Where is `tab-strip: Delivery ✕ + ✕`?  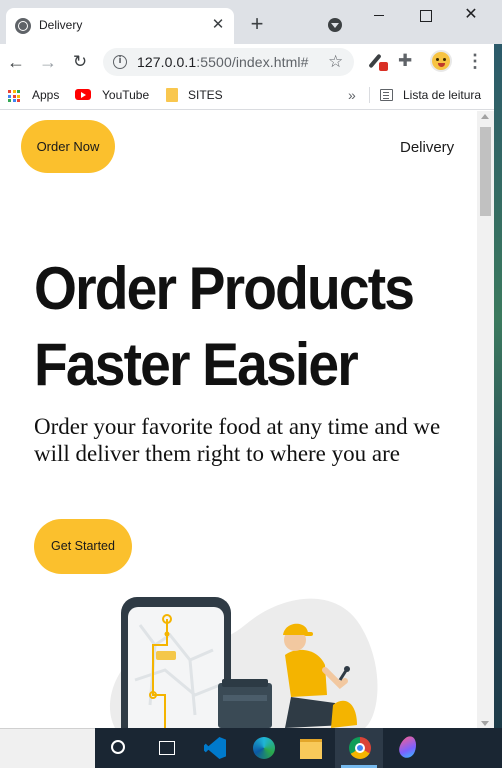 tab-strip: Delivery ✕ + ✕ is located at coordinates (251, 22).